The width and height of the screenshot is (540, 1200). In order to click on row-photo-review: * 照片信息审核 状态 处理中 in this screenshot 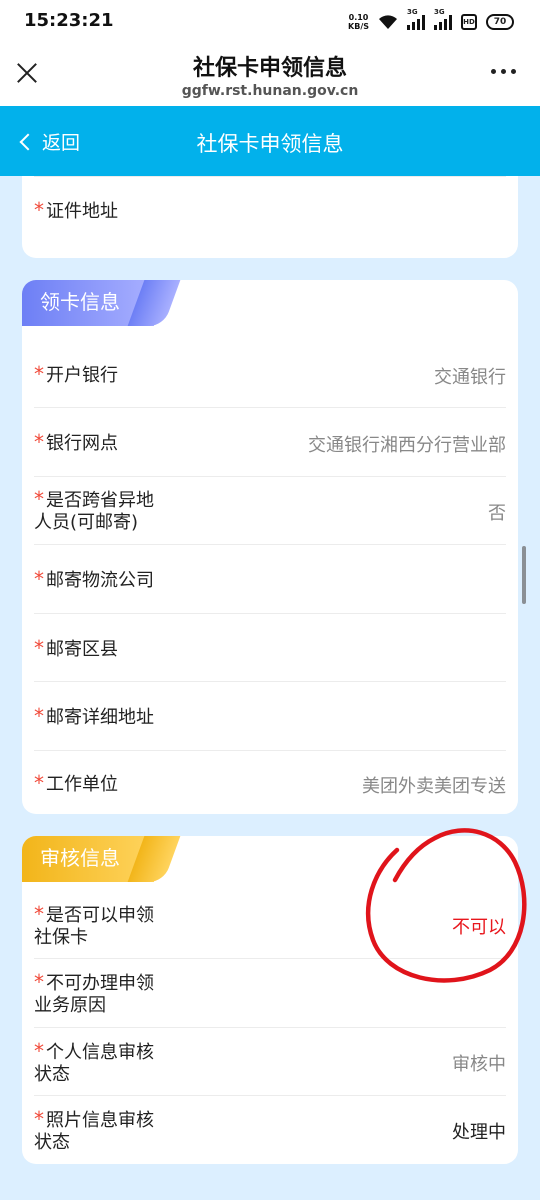, I will do `click(270, 1130)`.